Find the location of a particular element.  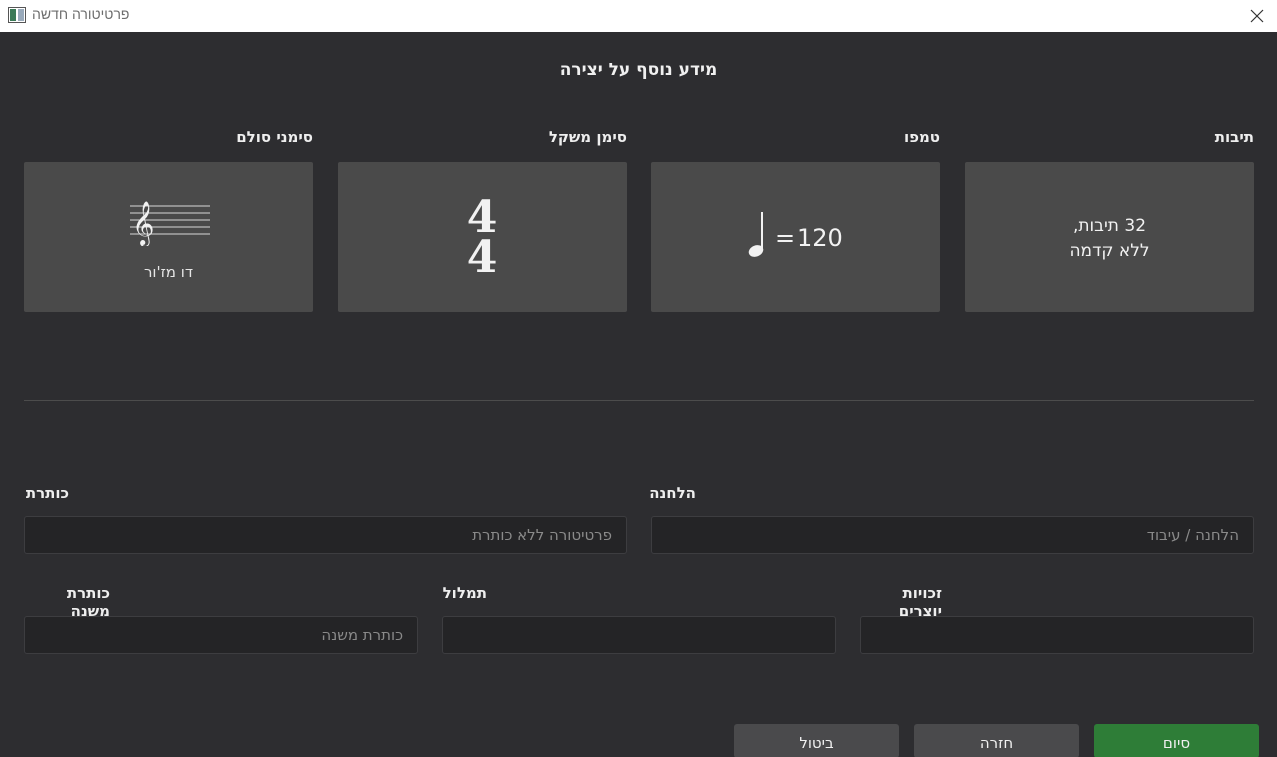

tempo-value: 120 is located at coordinates (820, 238).